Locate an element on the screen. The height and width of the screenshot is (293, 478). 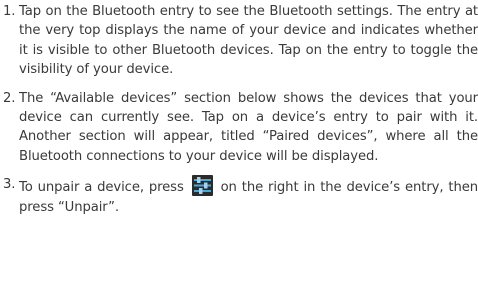
step-number: 1. is located at coordinates (9, 11).